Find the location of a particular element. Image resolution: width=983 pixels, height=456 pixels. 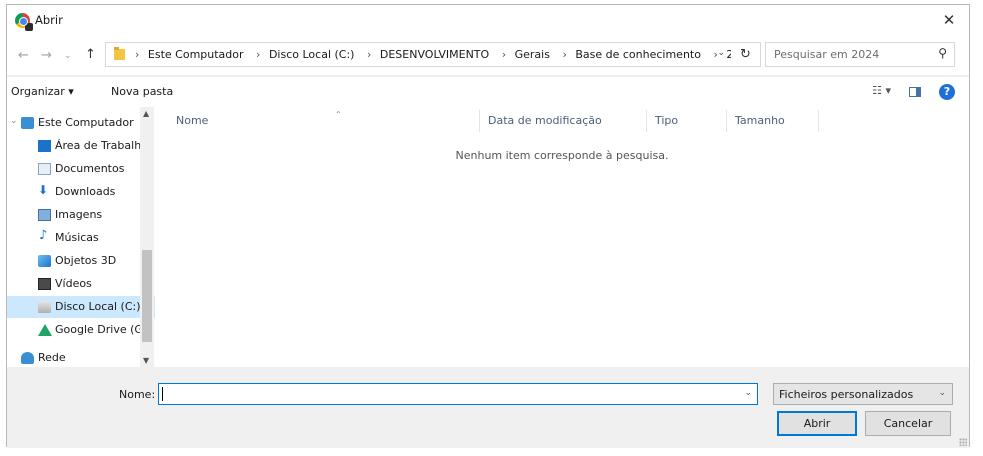

scroll-up-icon: ▲ is located at coordinates (146, 113).